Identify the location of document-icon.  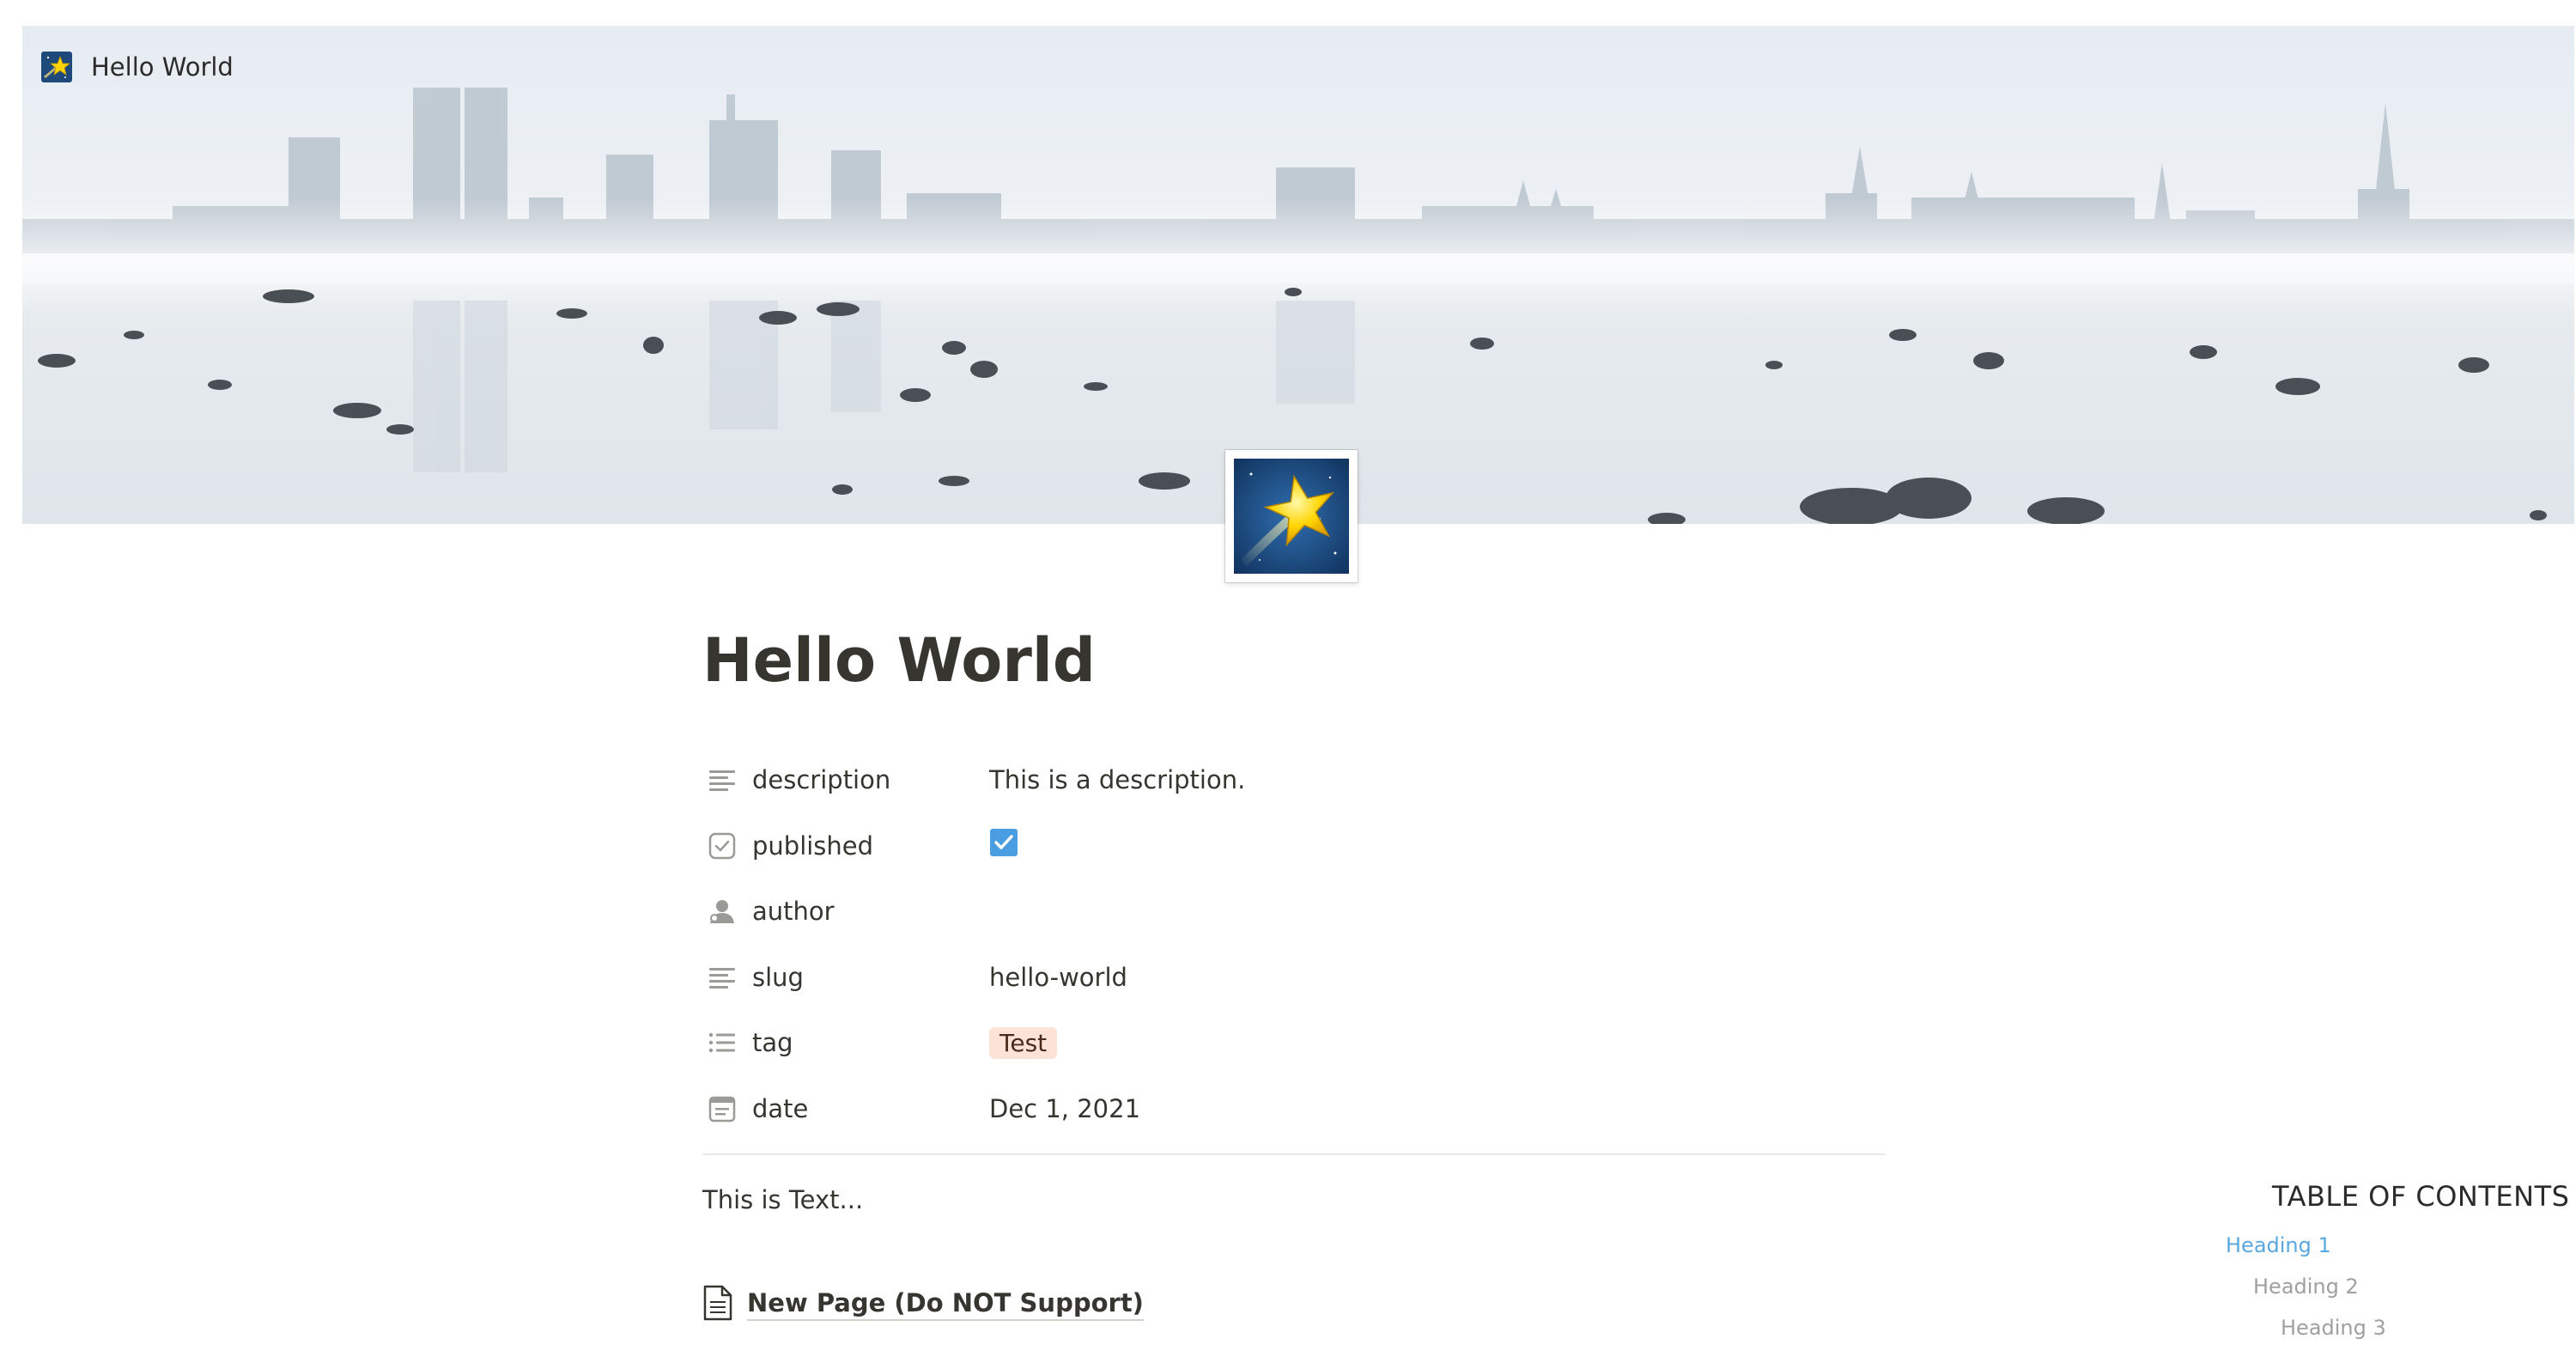
(717, 1304).